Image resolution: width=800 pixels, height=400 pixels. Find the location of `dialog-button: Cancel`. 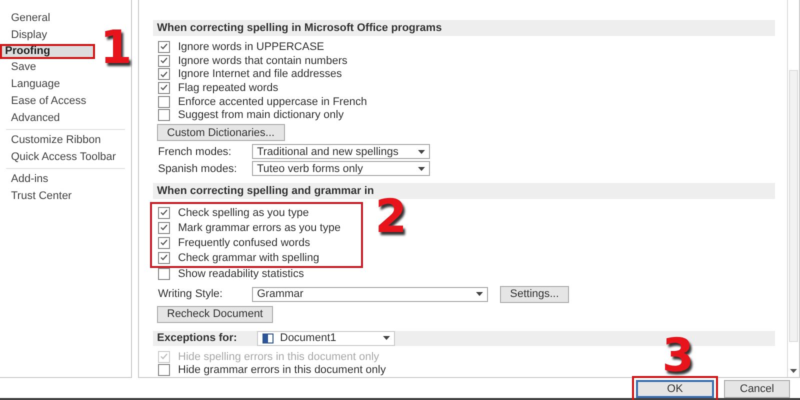

dialog-button: Cancel is located at coordinates (757, 389).